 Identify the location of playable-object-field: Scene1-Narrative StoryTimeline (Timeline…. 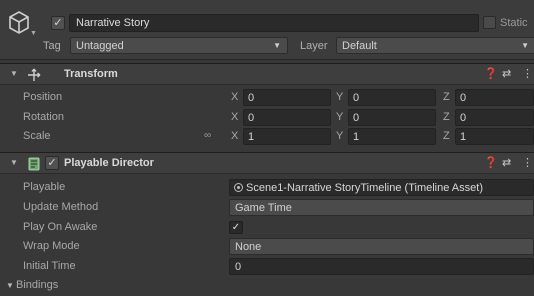
(381, 187).